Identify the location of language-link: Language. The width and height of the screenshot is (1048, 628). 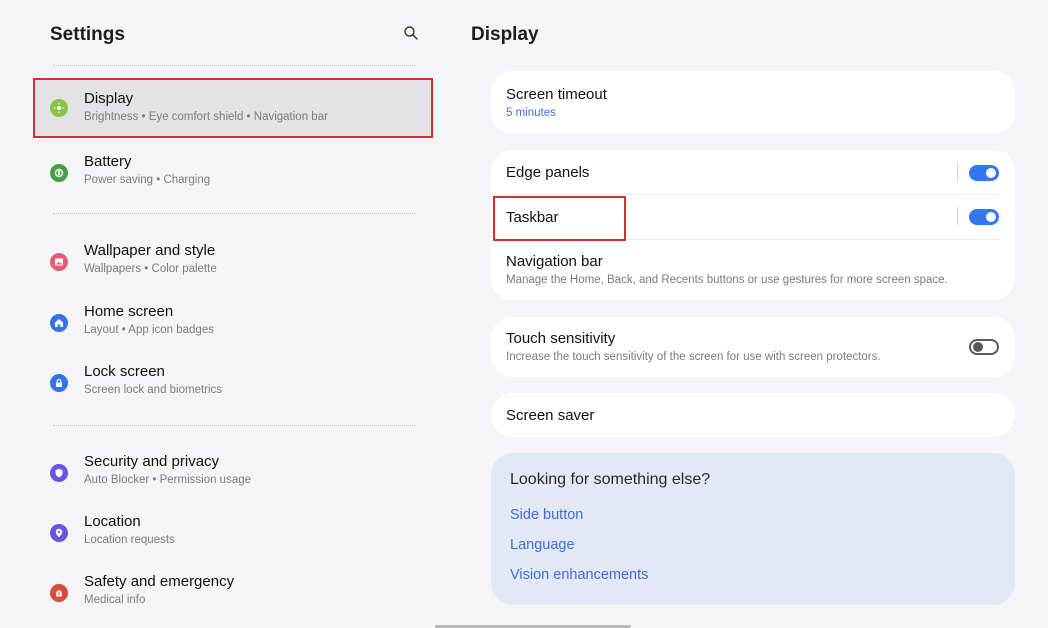
(542, 545).